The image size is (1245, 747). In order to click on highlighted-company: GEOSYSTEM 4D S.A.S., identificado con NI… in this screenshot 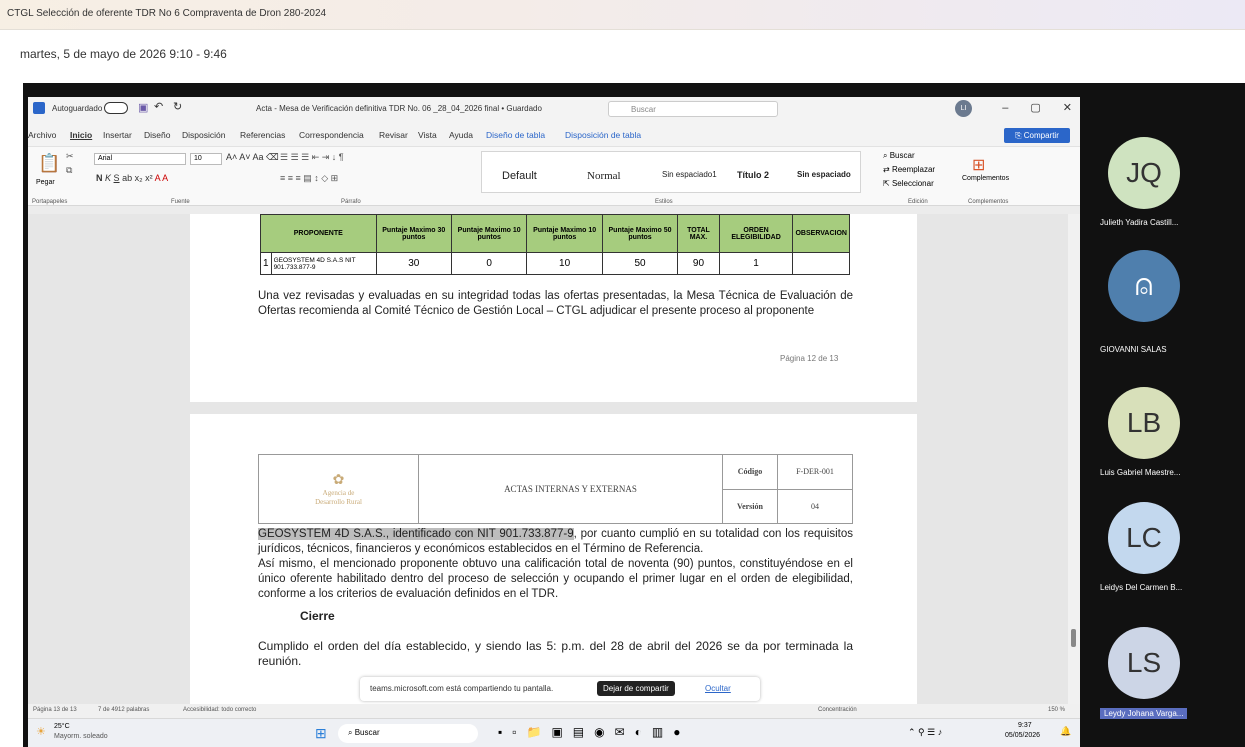, I will do `click(416, 534)`.